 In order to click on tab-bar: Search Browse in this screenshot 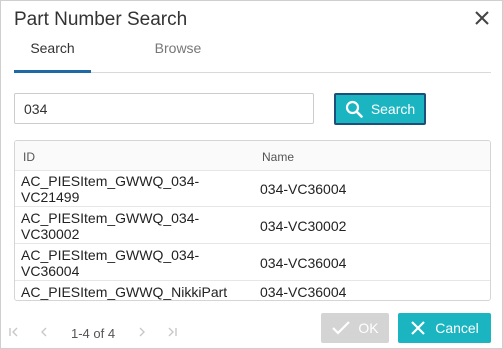, I will do `click(252, 55)`.